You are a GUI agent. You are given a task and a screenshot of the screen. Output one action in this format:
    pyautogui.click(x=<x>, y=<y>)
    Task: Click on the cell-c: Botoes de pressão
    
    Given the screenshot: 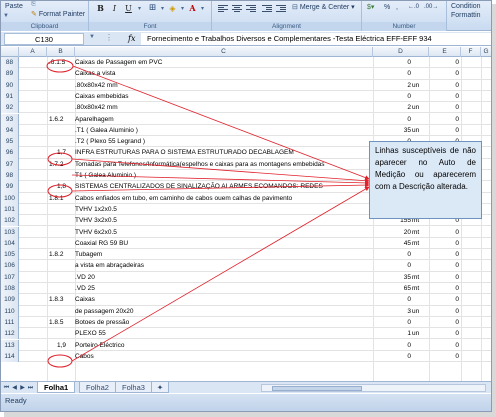 What is the action you would take?
    pyautogui.click(x=223, y=322)
    